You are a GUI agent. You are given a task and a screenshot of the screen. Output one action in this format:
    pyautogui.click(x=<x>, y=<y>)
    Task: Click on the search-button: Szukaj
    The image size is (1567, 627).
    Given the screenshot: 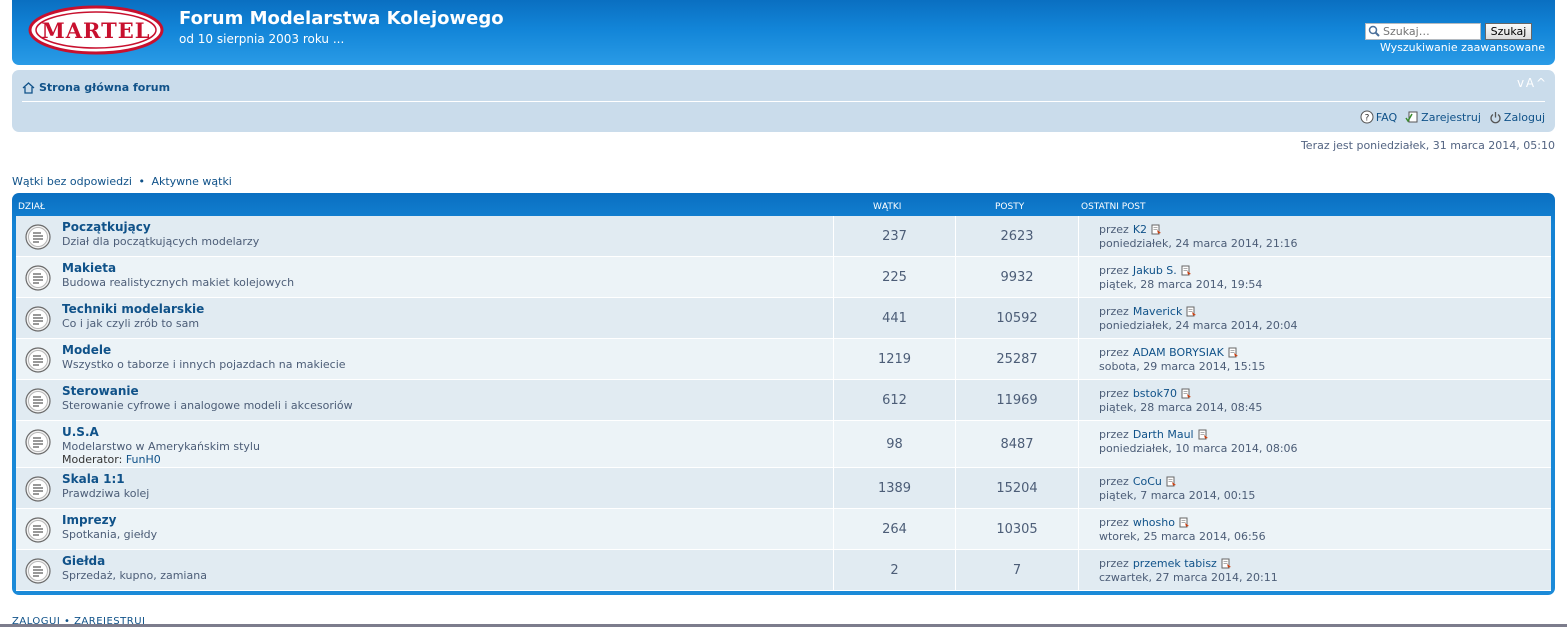 What is the action you would take?
    pyautogui.click(x=1508, y=31)
    